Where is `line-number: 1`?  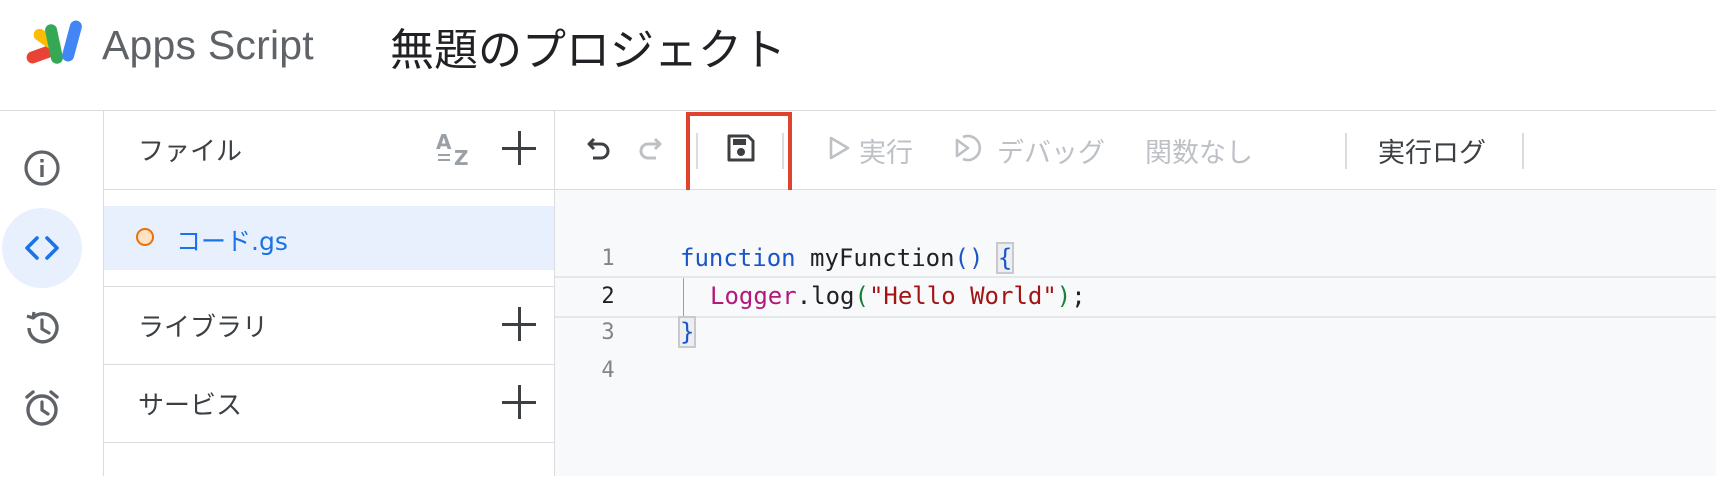
line-number: 1 is located at coordinates (608, 258).